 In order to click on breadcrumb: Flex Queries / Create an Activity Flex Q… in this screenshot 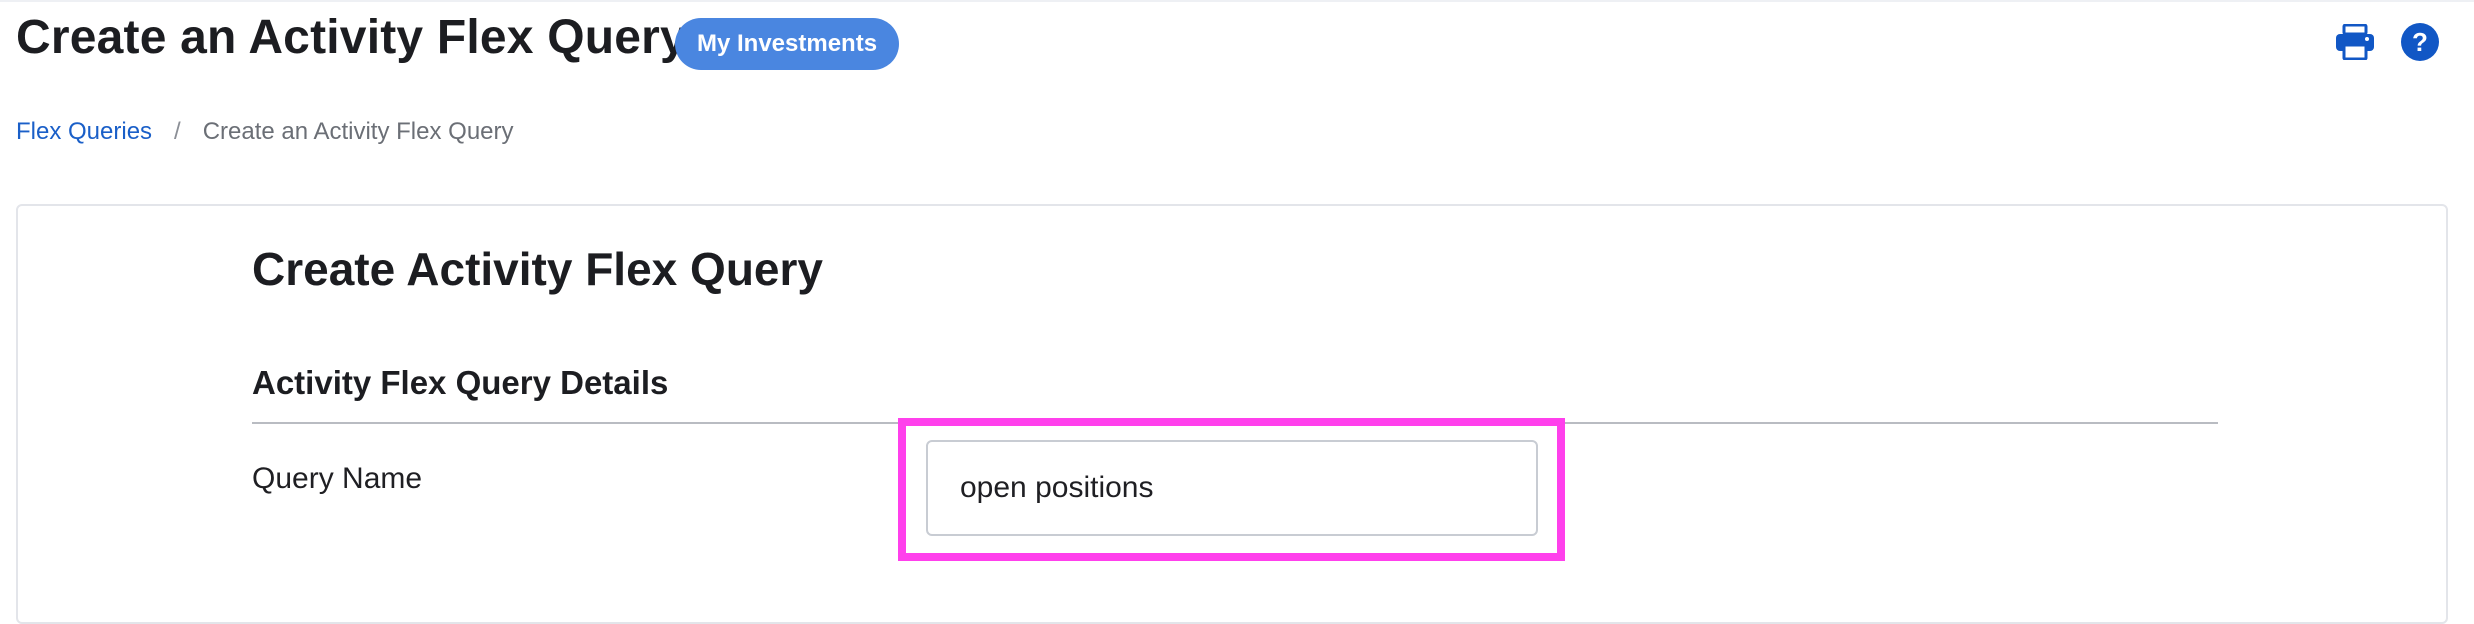, I will do `click(265, 132)`.